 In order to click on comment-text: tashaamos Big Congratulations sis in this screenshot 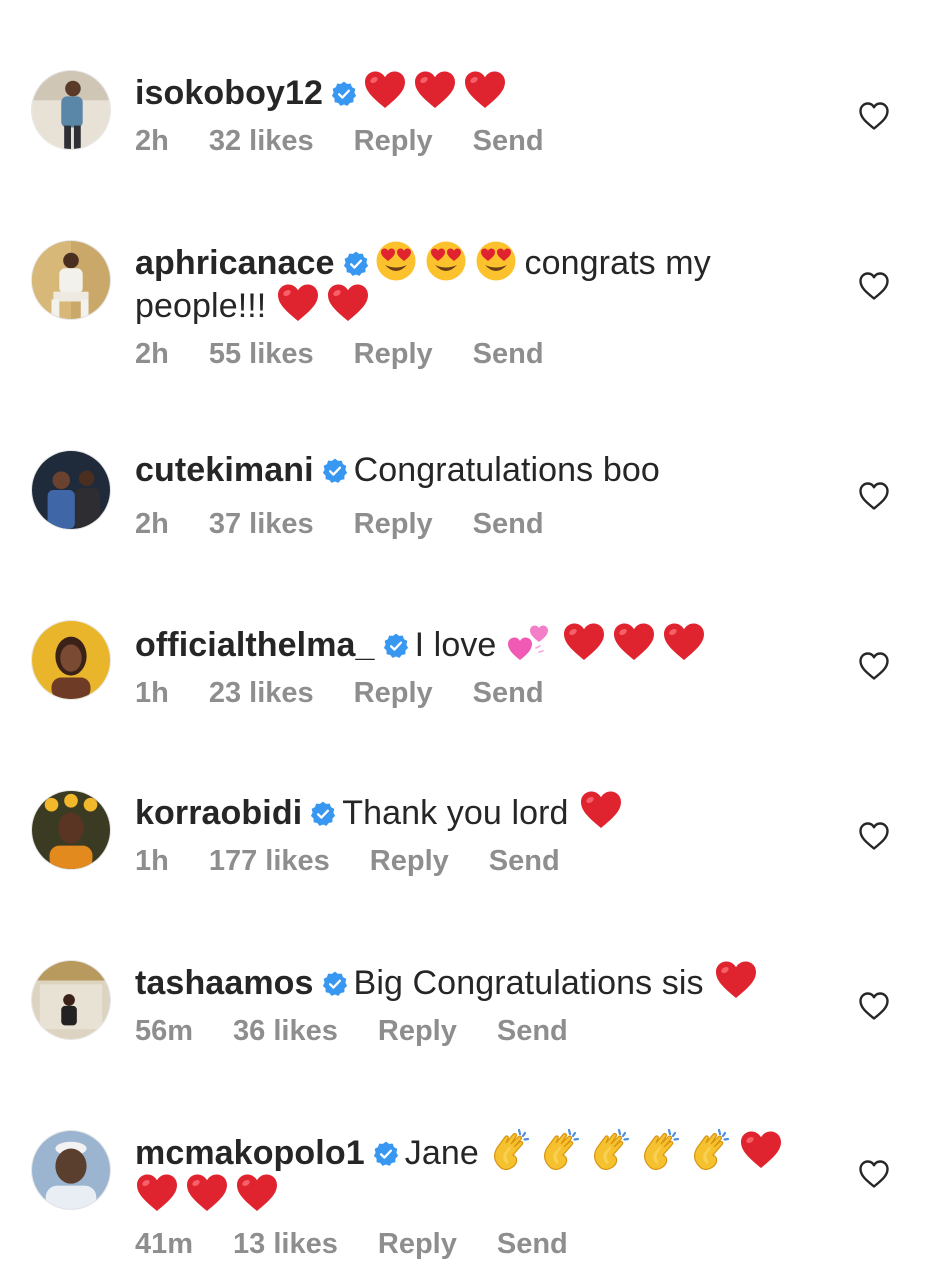, I will do `click(475, 981)`.